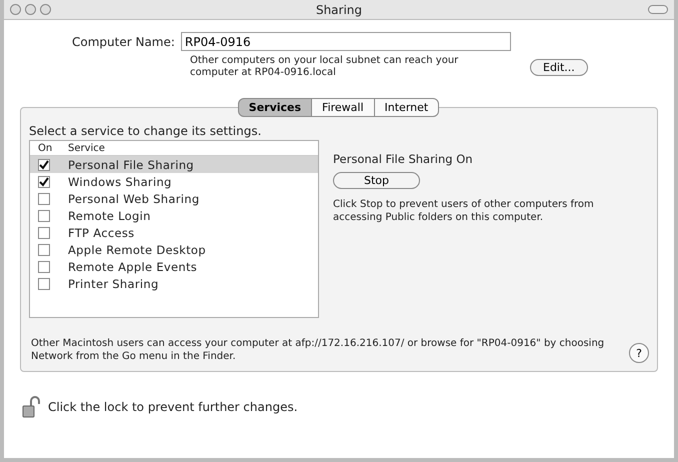  I want to click on tab: Services, so click(275, 107).